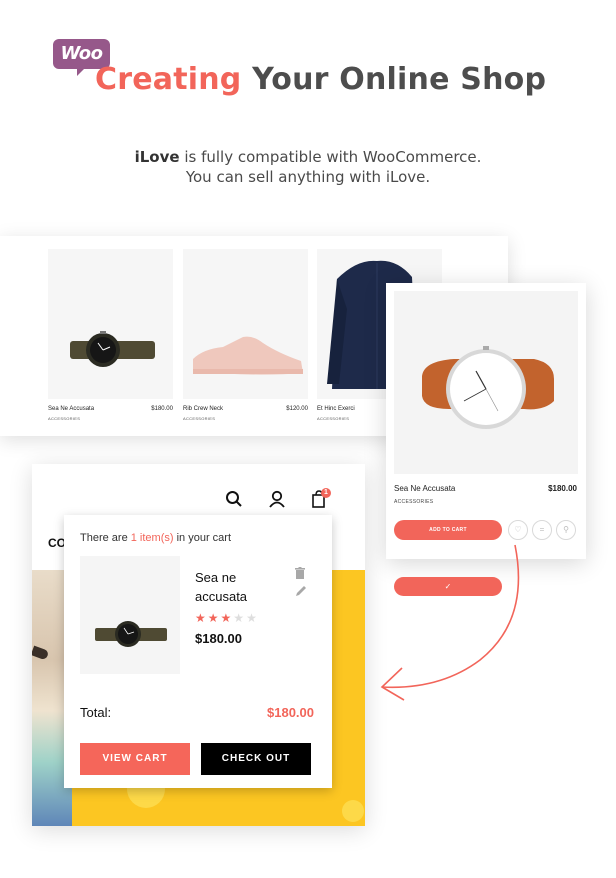 This screenshot has height=878, width=616. I want to click on star-rating: ★★★★★, so click(227, 618).